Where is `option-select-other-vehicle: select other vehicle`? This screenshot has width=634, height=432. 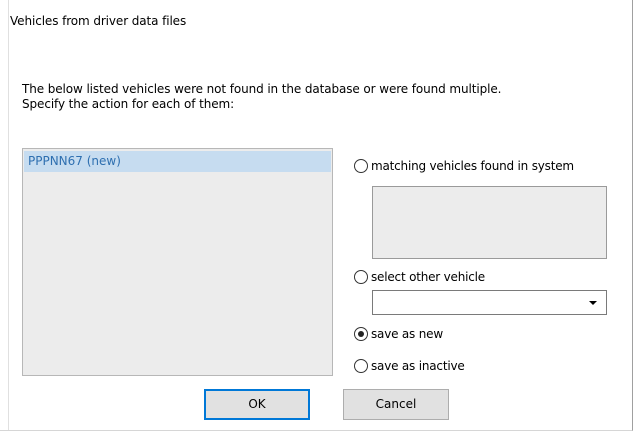 option-select-other-vehicle: select other vehicle is located at coordinates (419, 277).